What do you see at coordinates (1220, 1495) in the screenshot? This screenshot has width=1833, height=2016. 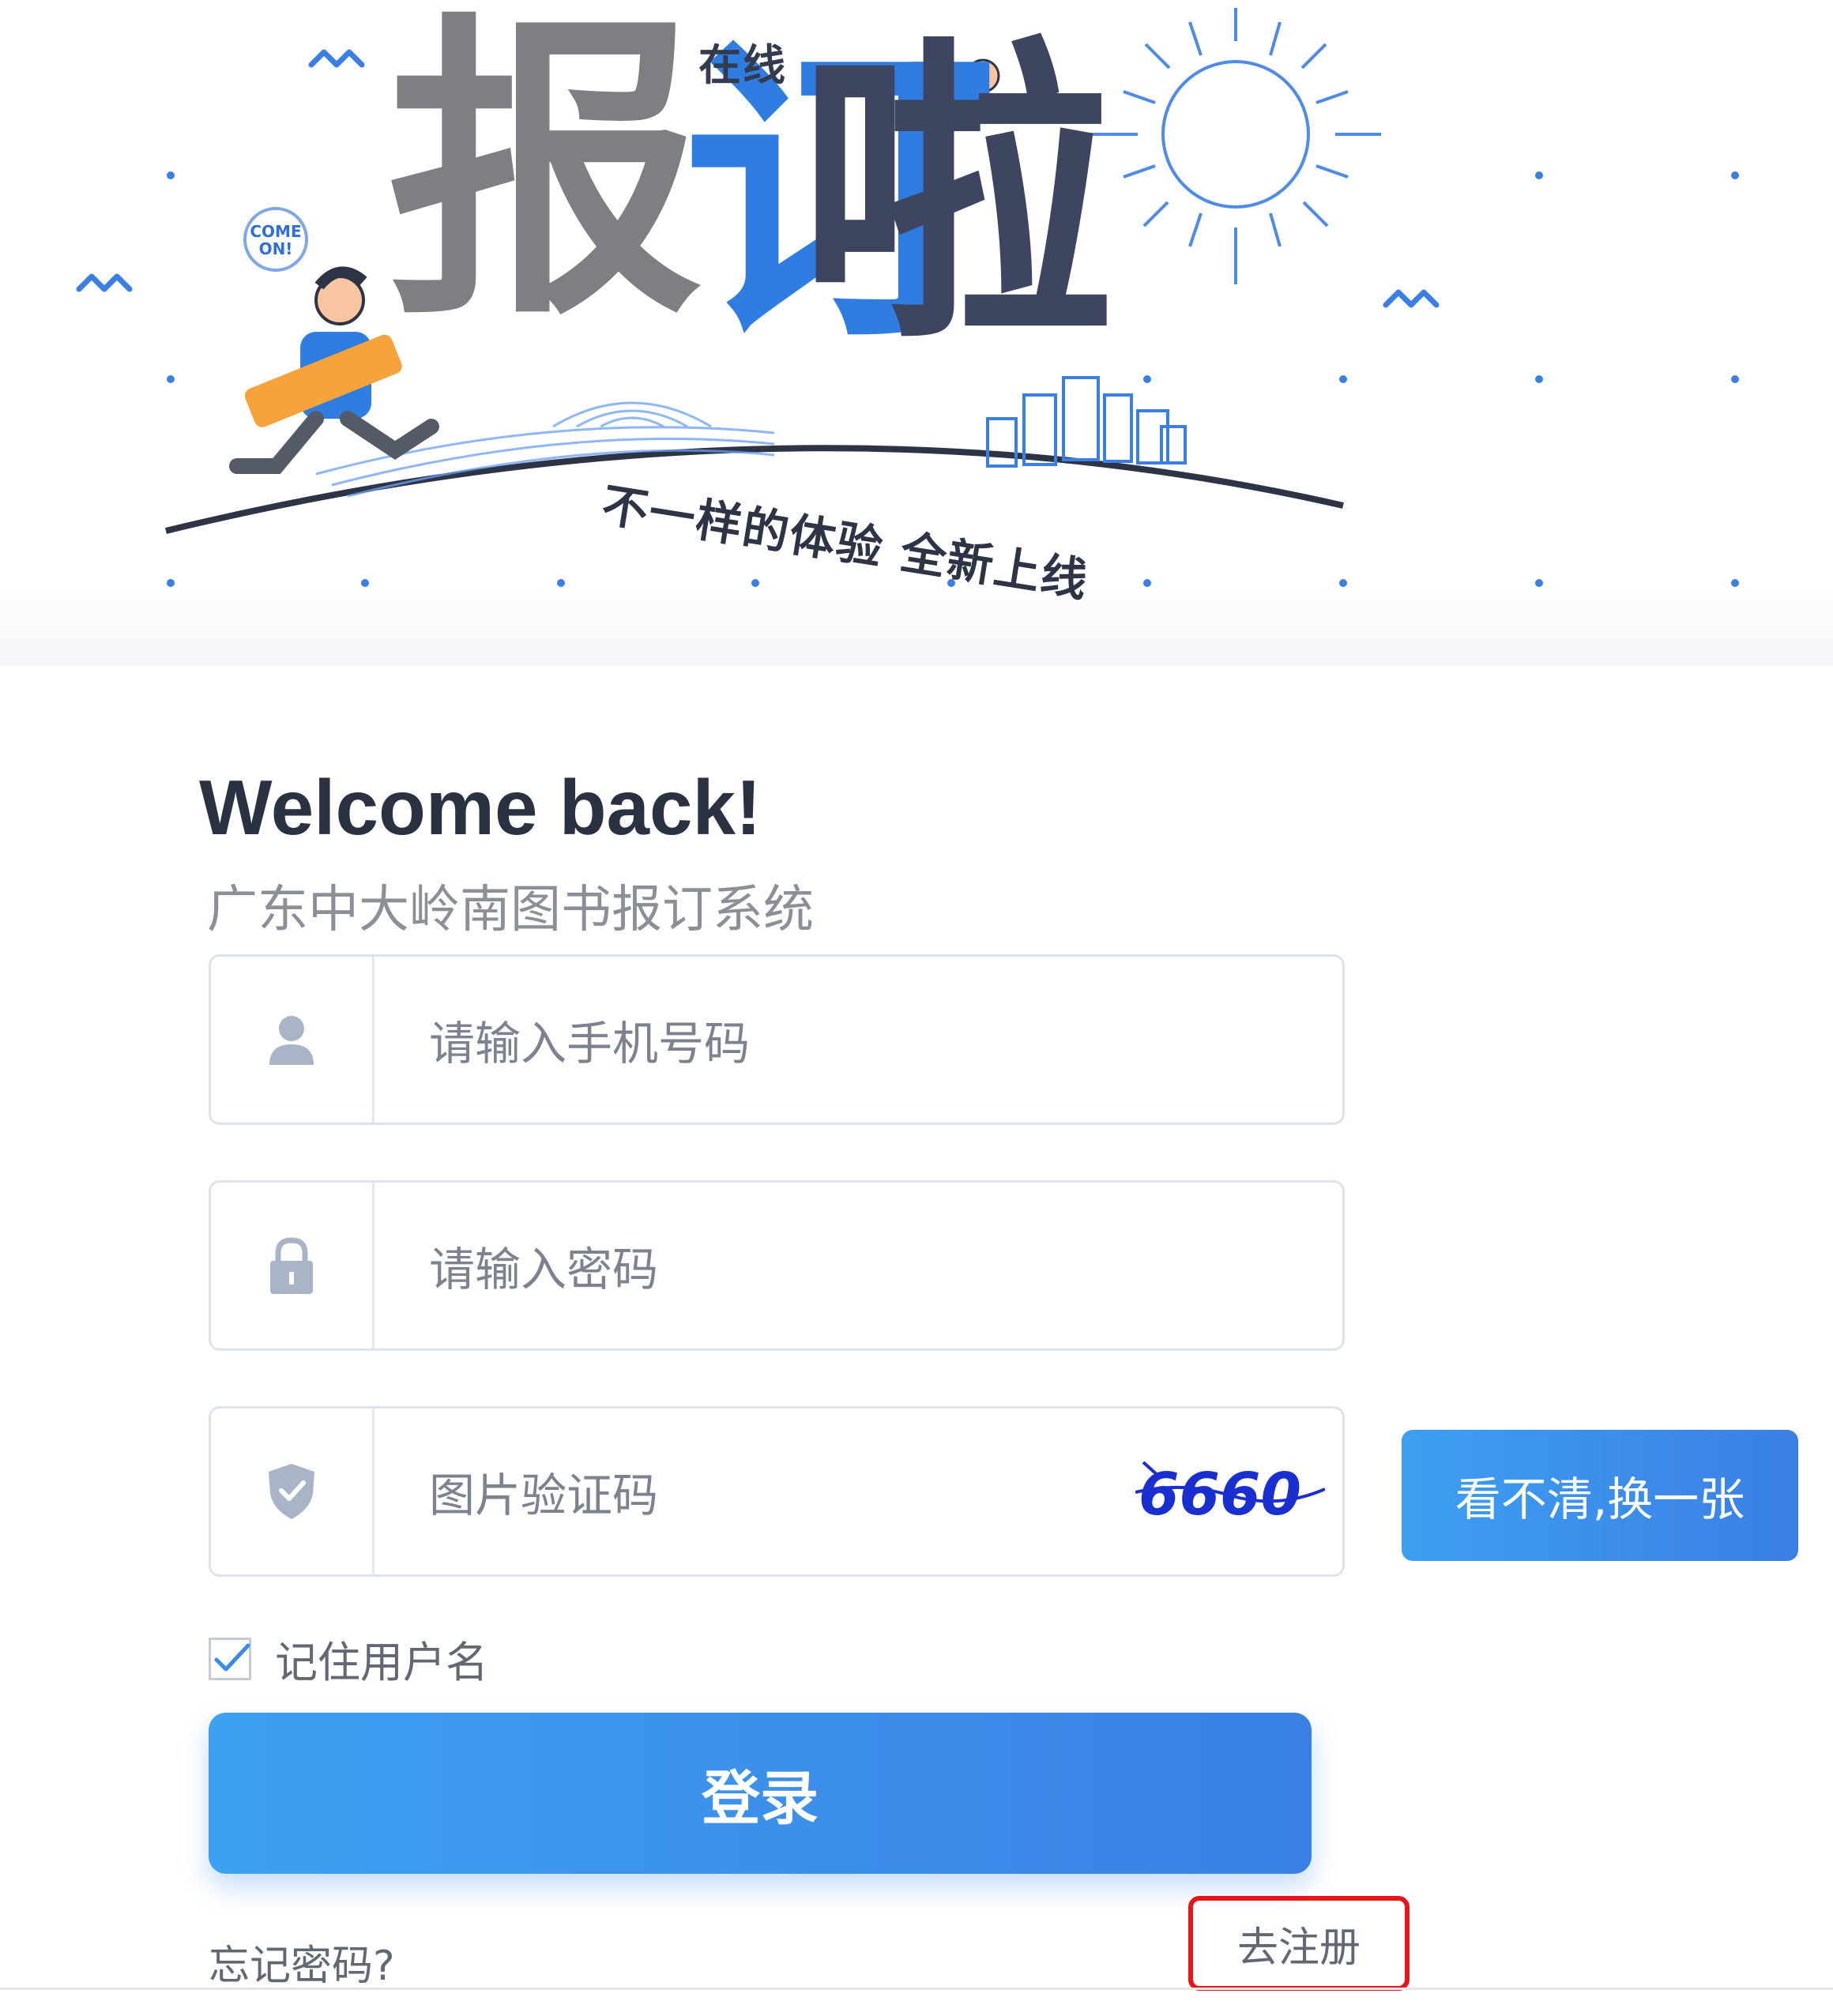 I see `captcha-text: 6660` at bounding box center [1220, 1495].